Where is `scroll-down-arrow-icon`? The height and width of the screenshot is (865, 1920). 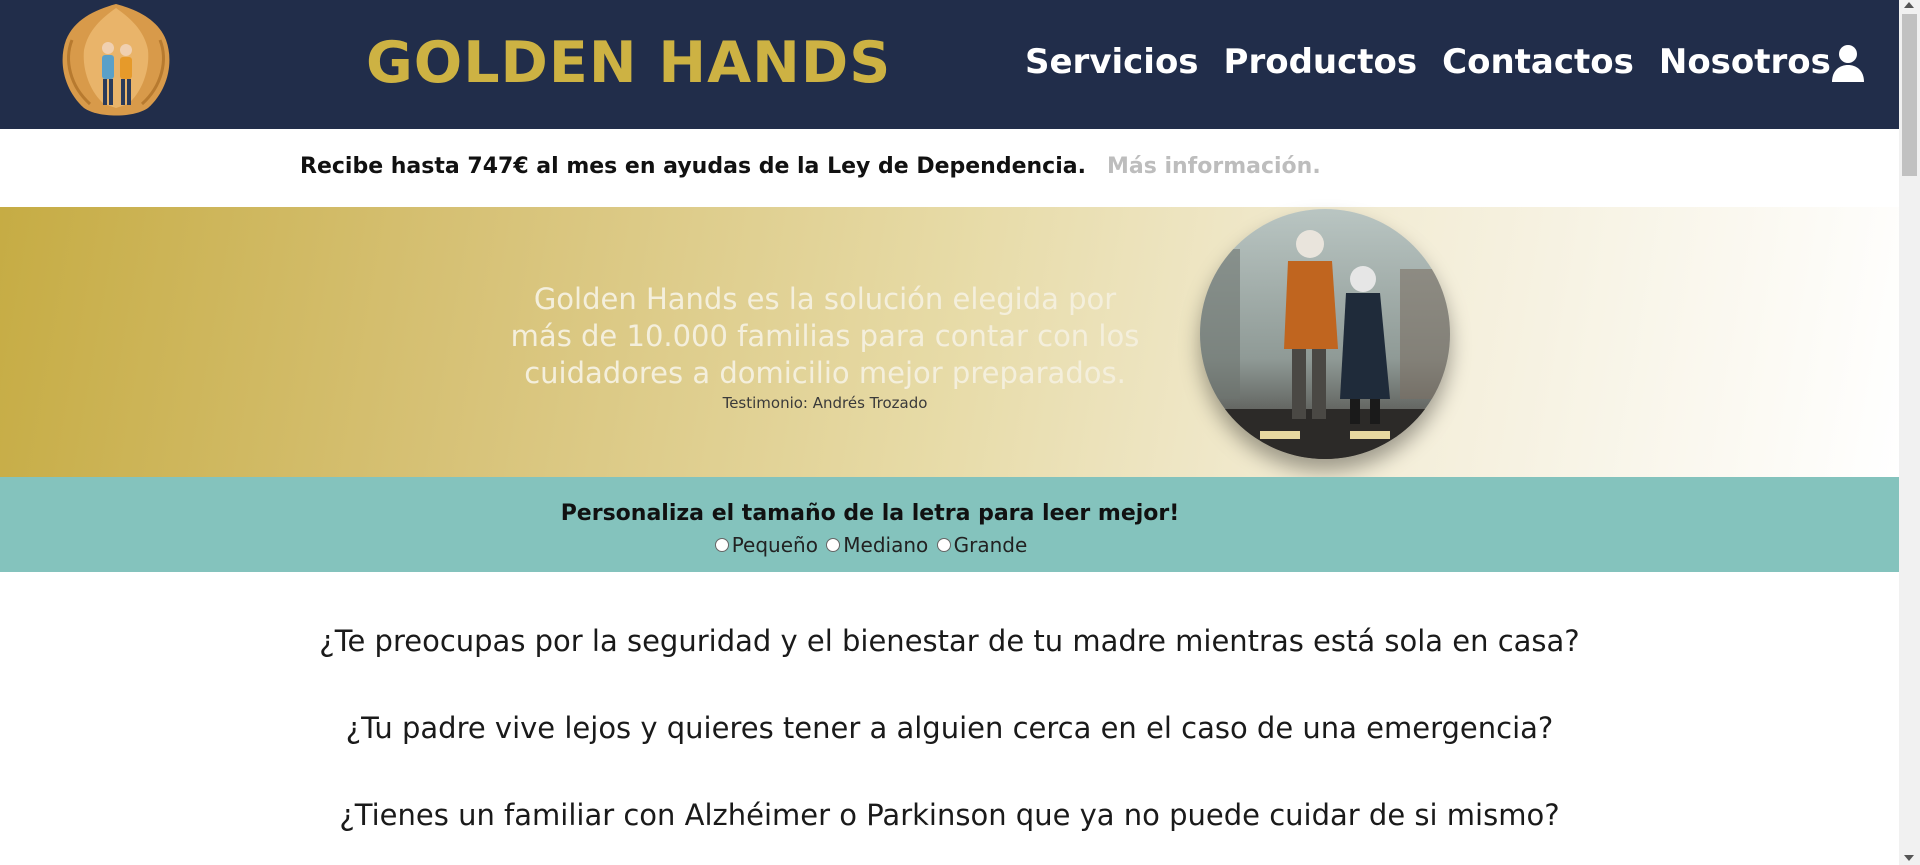
scroll-down-arrow-icon is located at coordinates (1909, 858).